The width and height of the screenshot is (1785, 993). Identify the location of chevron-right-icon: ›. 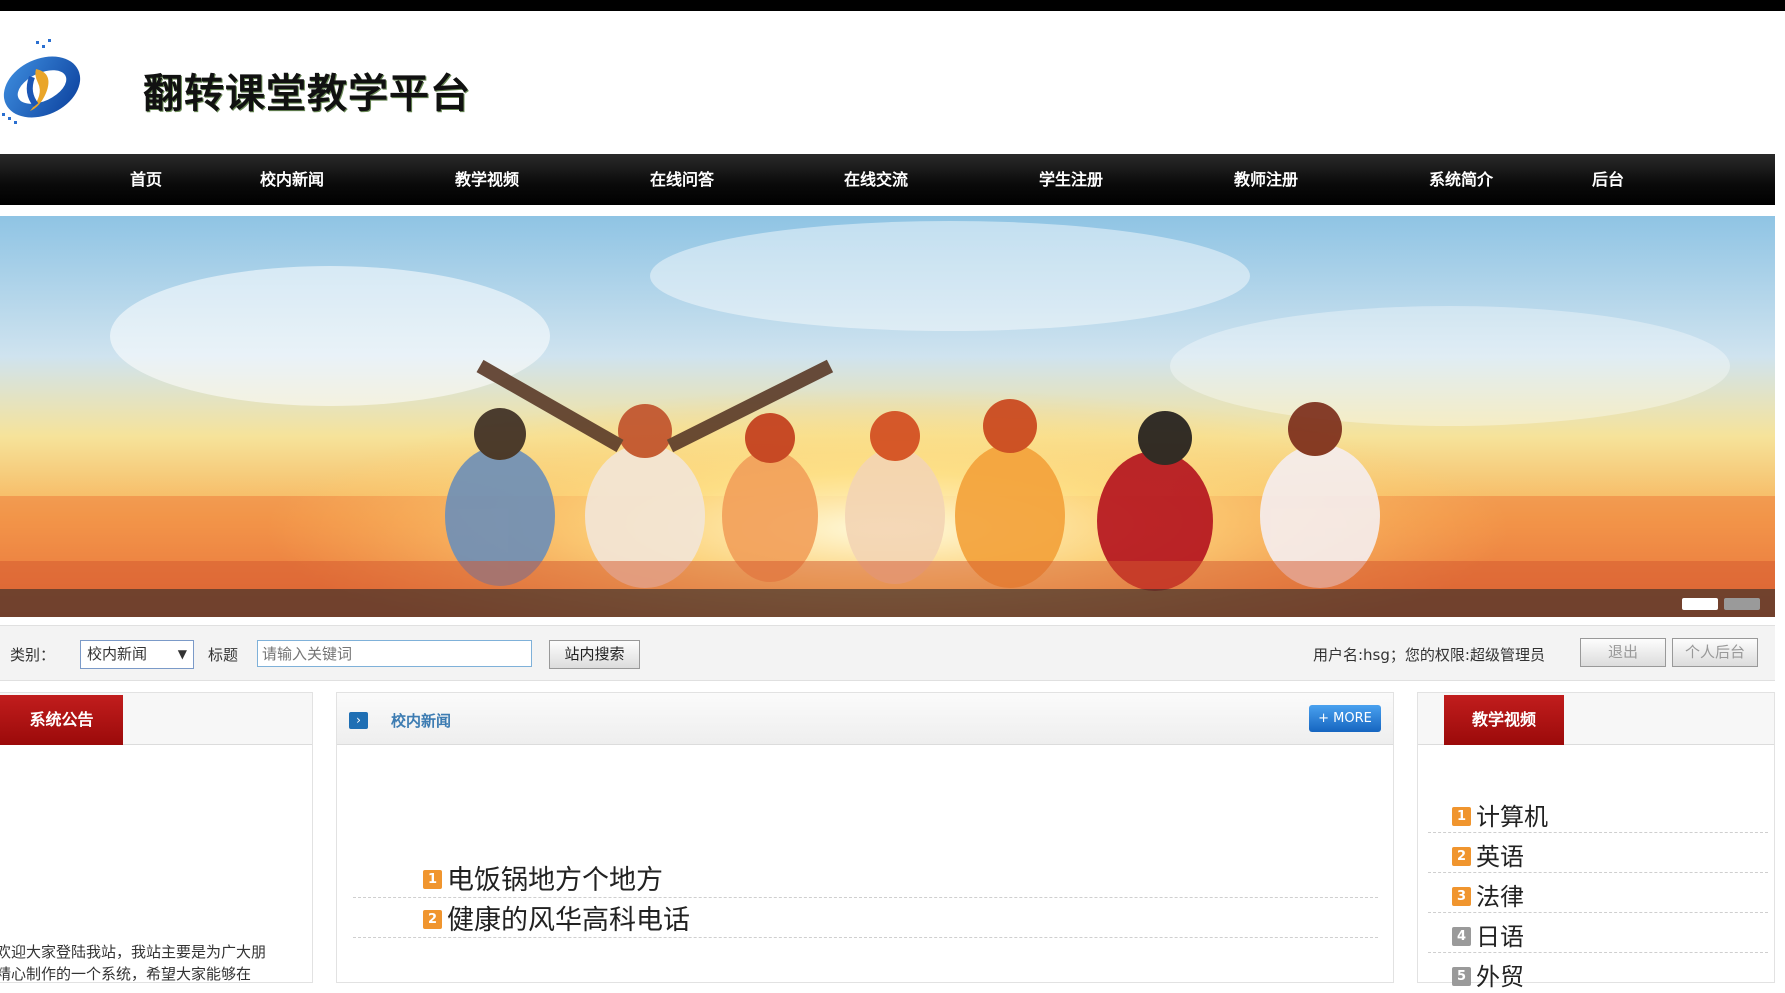
(358, 720).